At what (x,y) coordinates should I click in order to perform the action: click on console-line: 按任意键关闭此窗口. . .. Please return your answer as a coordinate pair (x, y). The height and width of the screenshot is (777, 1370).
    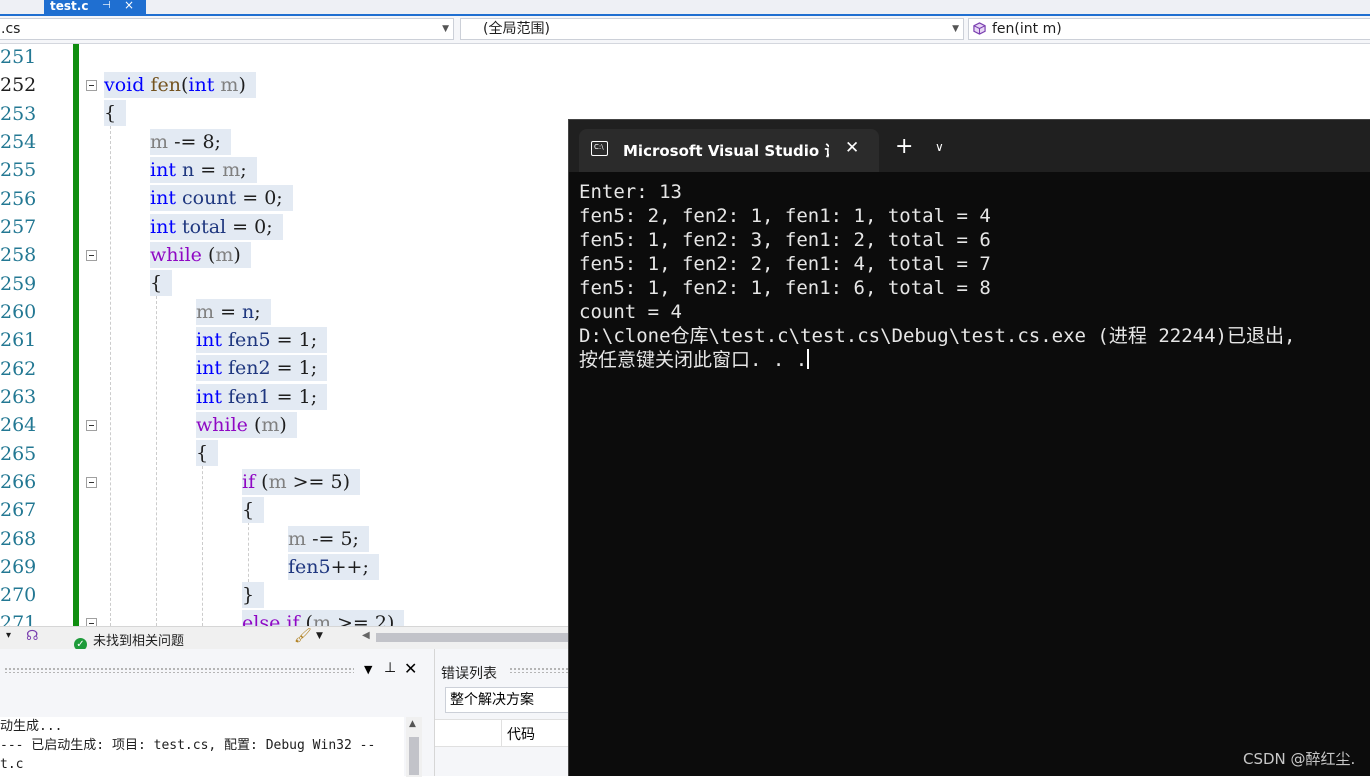
    Looking at the image, I should click on (693, 360).